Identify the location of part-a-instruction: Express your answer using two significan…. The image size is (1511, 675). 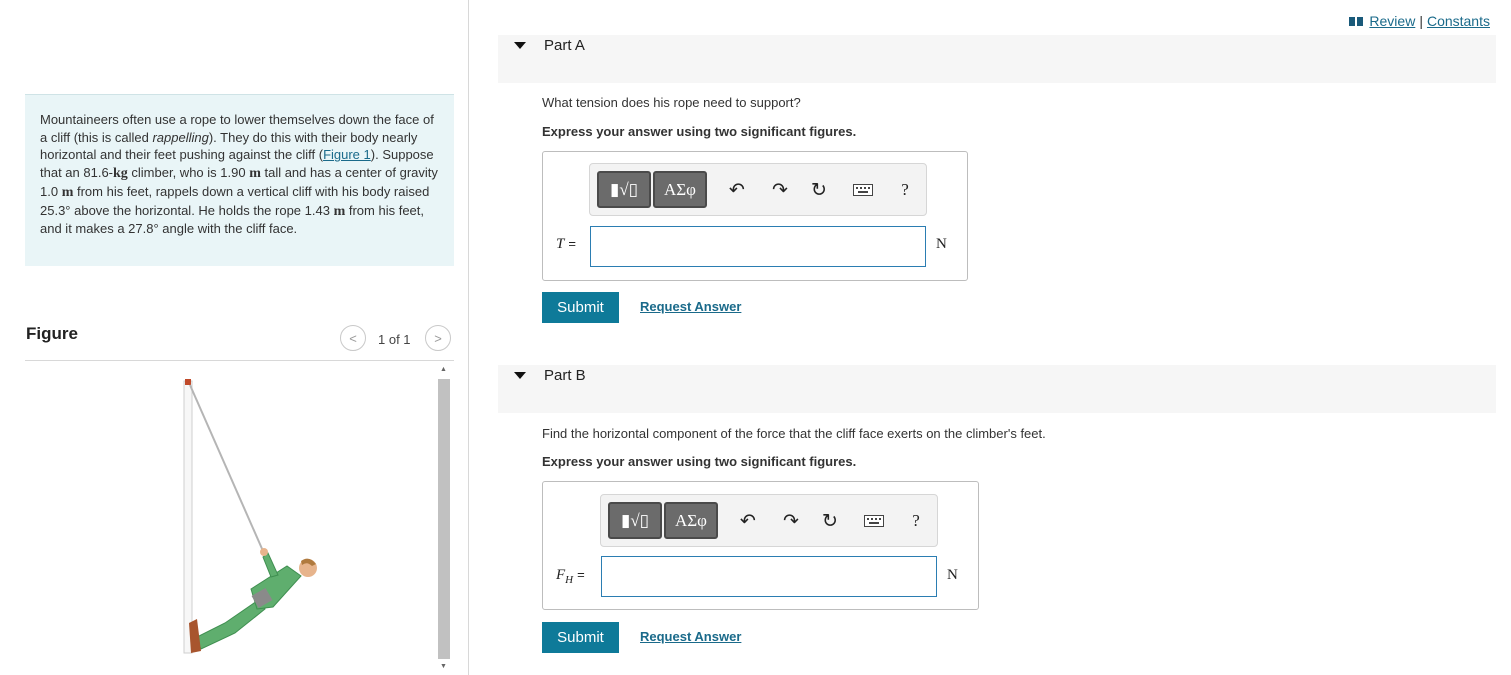
(699, 131).